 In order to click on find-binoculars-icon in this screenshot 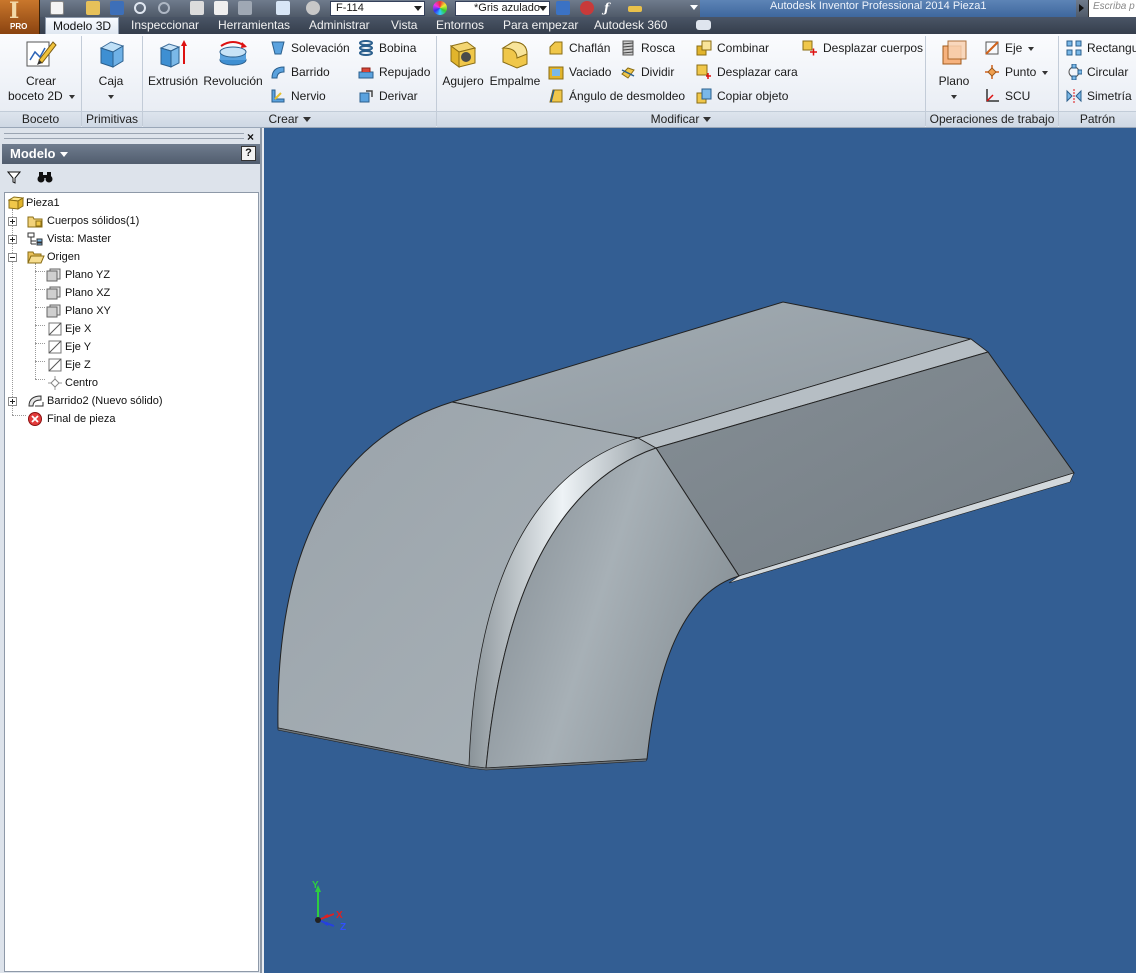, I will do `click(45, 177)`.